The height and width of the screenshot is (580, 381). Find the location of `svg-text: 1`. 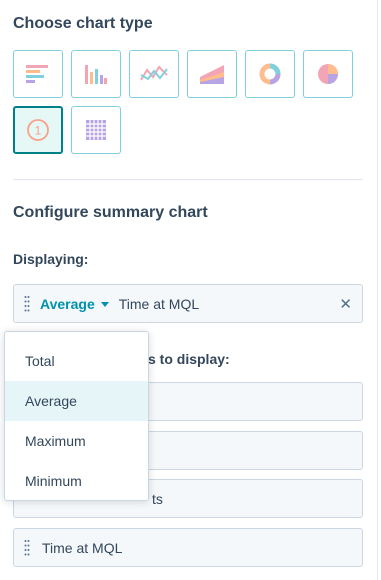

svg-text: 1 is located at coordinates (38, 131).